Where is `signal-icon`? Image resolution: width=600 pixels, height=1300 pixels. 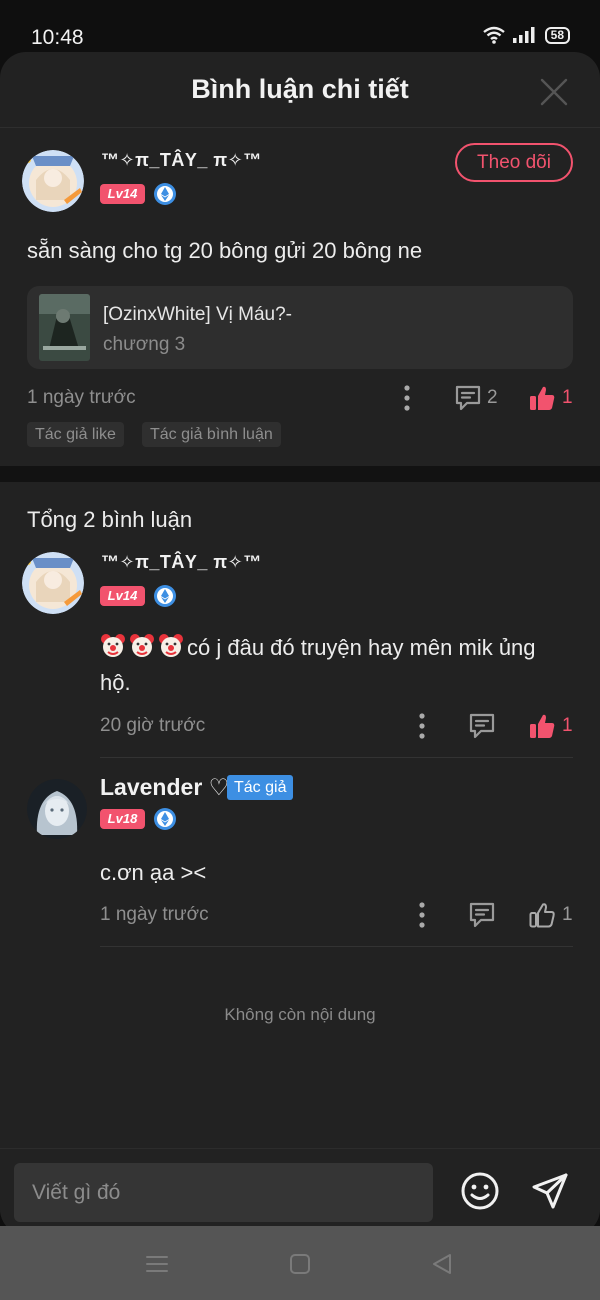
signal-icon is located at coordinates (523, 35).